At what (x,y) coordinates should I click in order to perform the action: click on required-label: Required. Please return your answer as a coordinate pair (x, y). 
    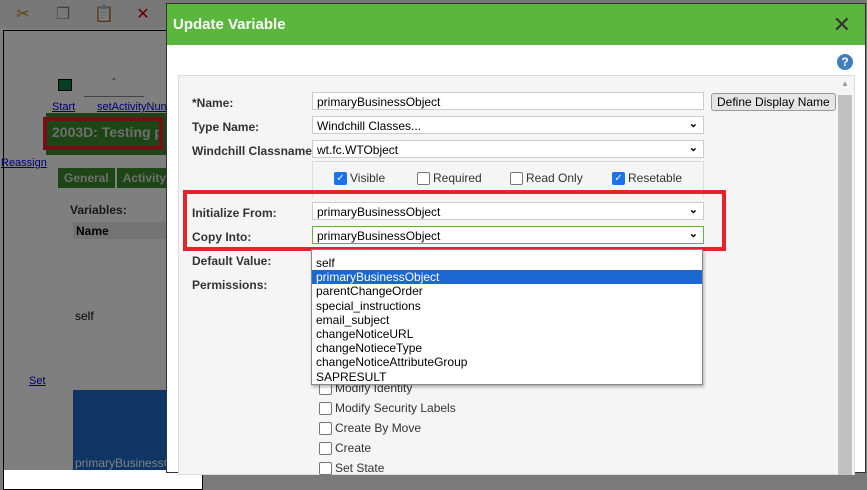
    Looking at the image, I should click on (457, 178).